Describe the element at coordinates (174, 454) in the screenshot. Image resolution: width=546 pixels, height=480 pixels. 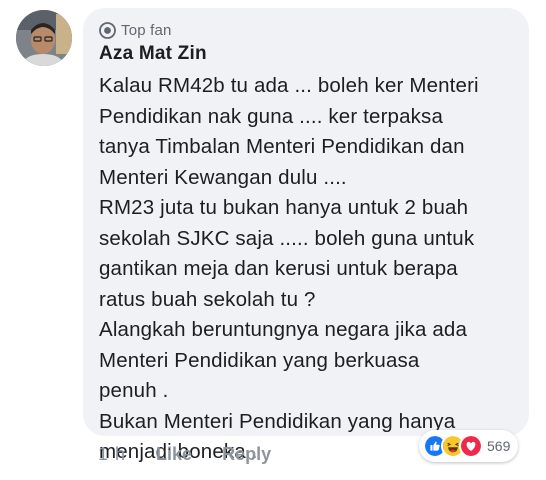
I see `like-button: Like` at that location.